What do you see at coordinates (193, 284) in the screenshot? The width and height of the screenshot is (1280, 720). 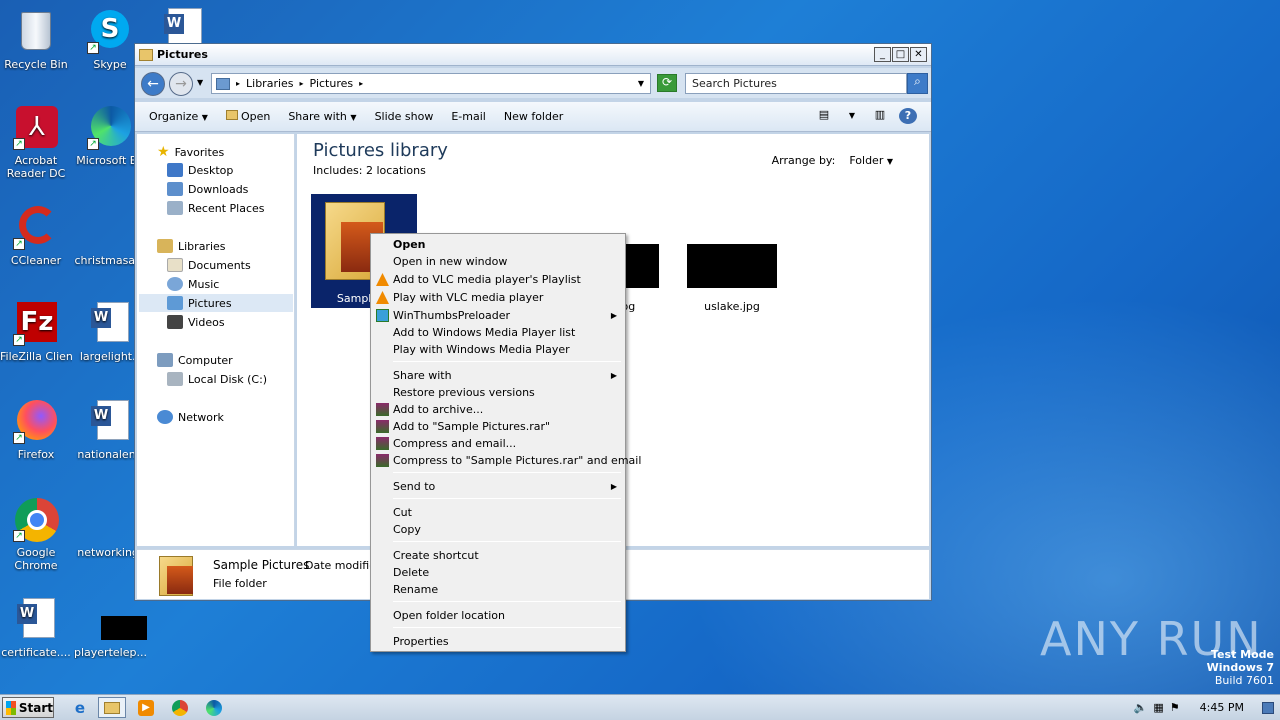 I see `nav-music: Music` at bounding box center [193, 284].